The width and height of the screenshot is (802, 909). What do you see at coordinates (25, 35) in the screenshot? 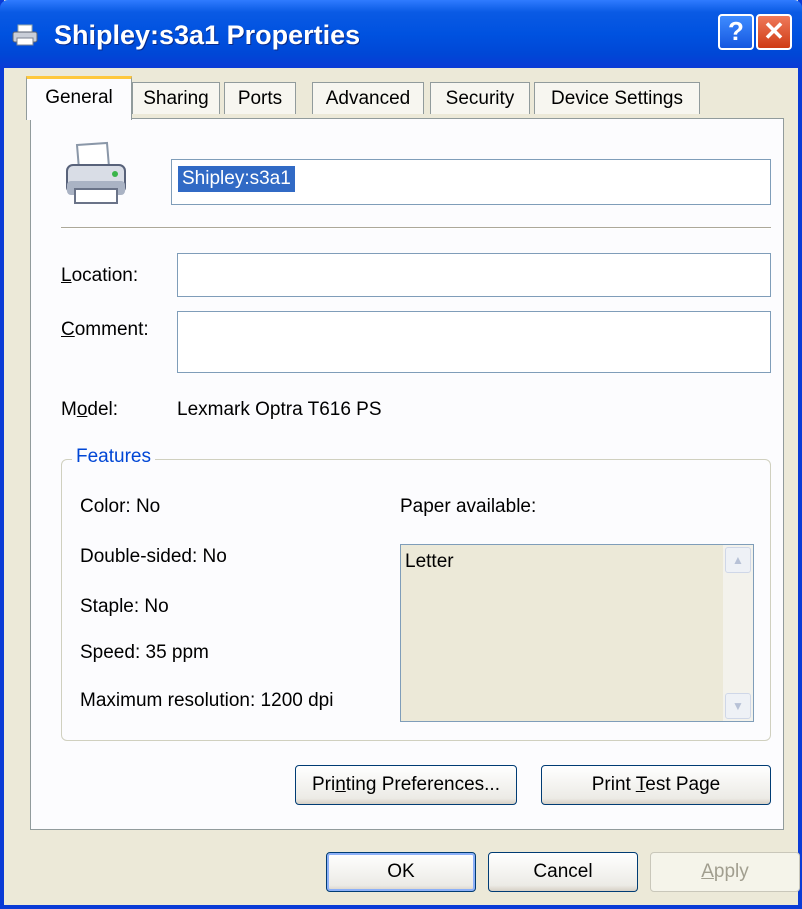
I see `printer-icon` at bounding box center [25, 35].